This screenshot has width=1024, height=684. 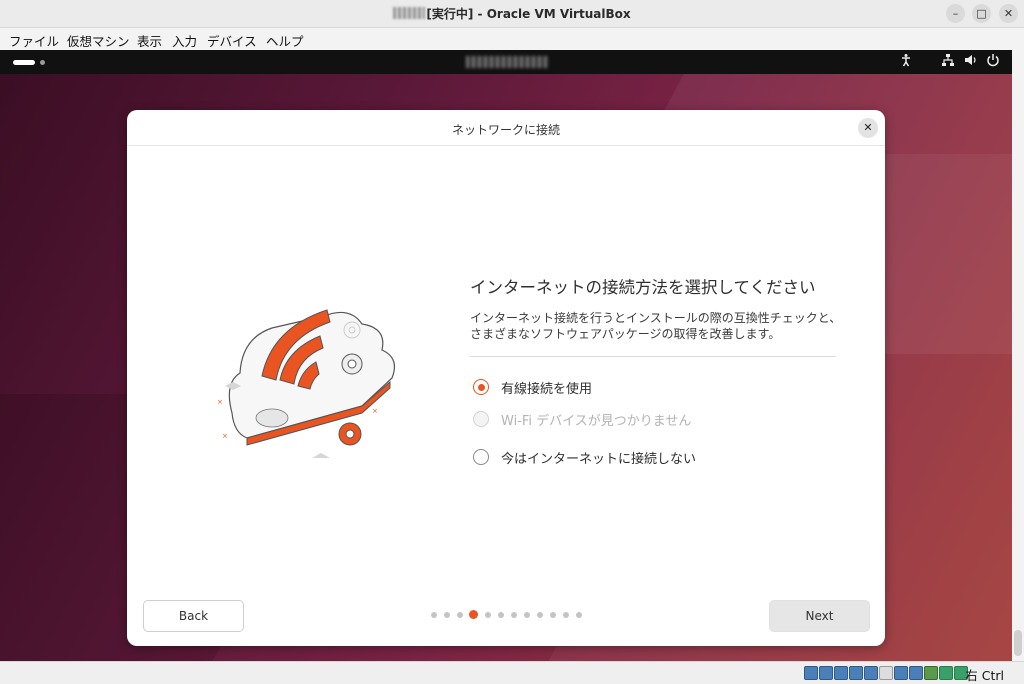 What do you see at coordinates (307, 375) in the screenshot?
I see `network-illustration: × × ×` at bounding box center [307, 375].